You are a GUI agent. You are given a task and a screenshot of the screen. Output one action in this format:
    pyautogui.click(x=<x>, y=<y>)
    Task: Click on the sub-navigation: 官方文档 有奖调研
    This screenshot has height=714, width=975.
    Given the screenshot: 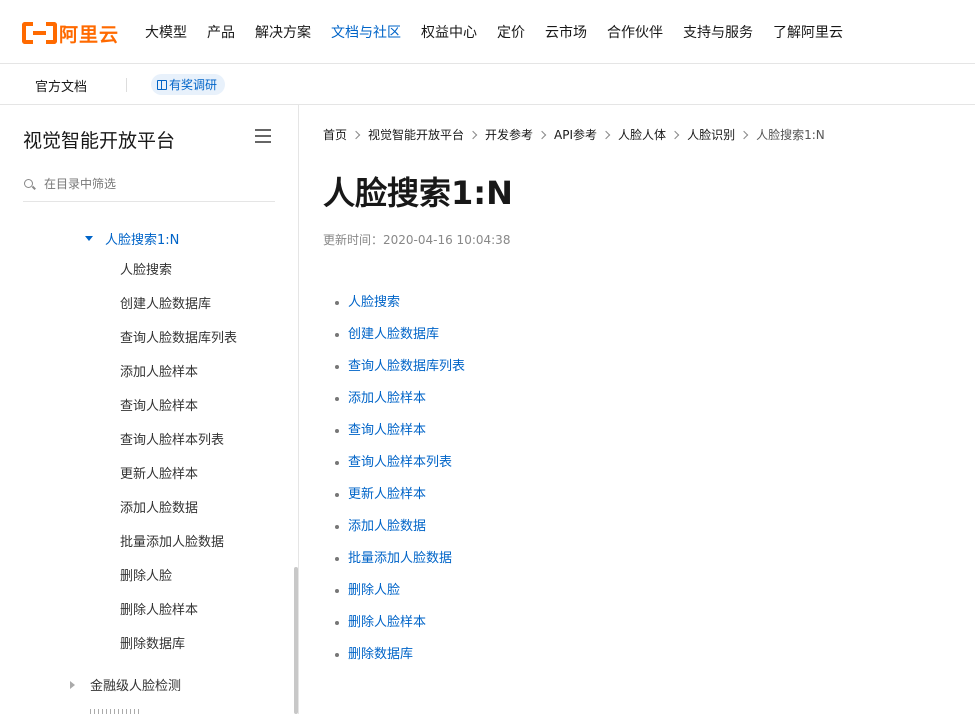 What is the action you would take?
    pyautogui.click(x=487, y=85)
    